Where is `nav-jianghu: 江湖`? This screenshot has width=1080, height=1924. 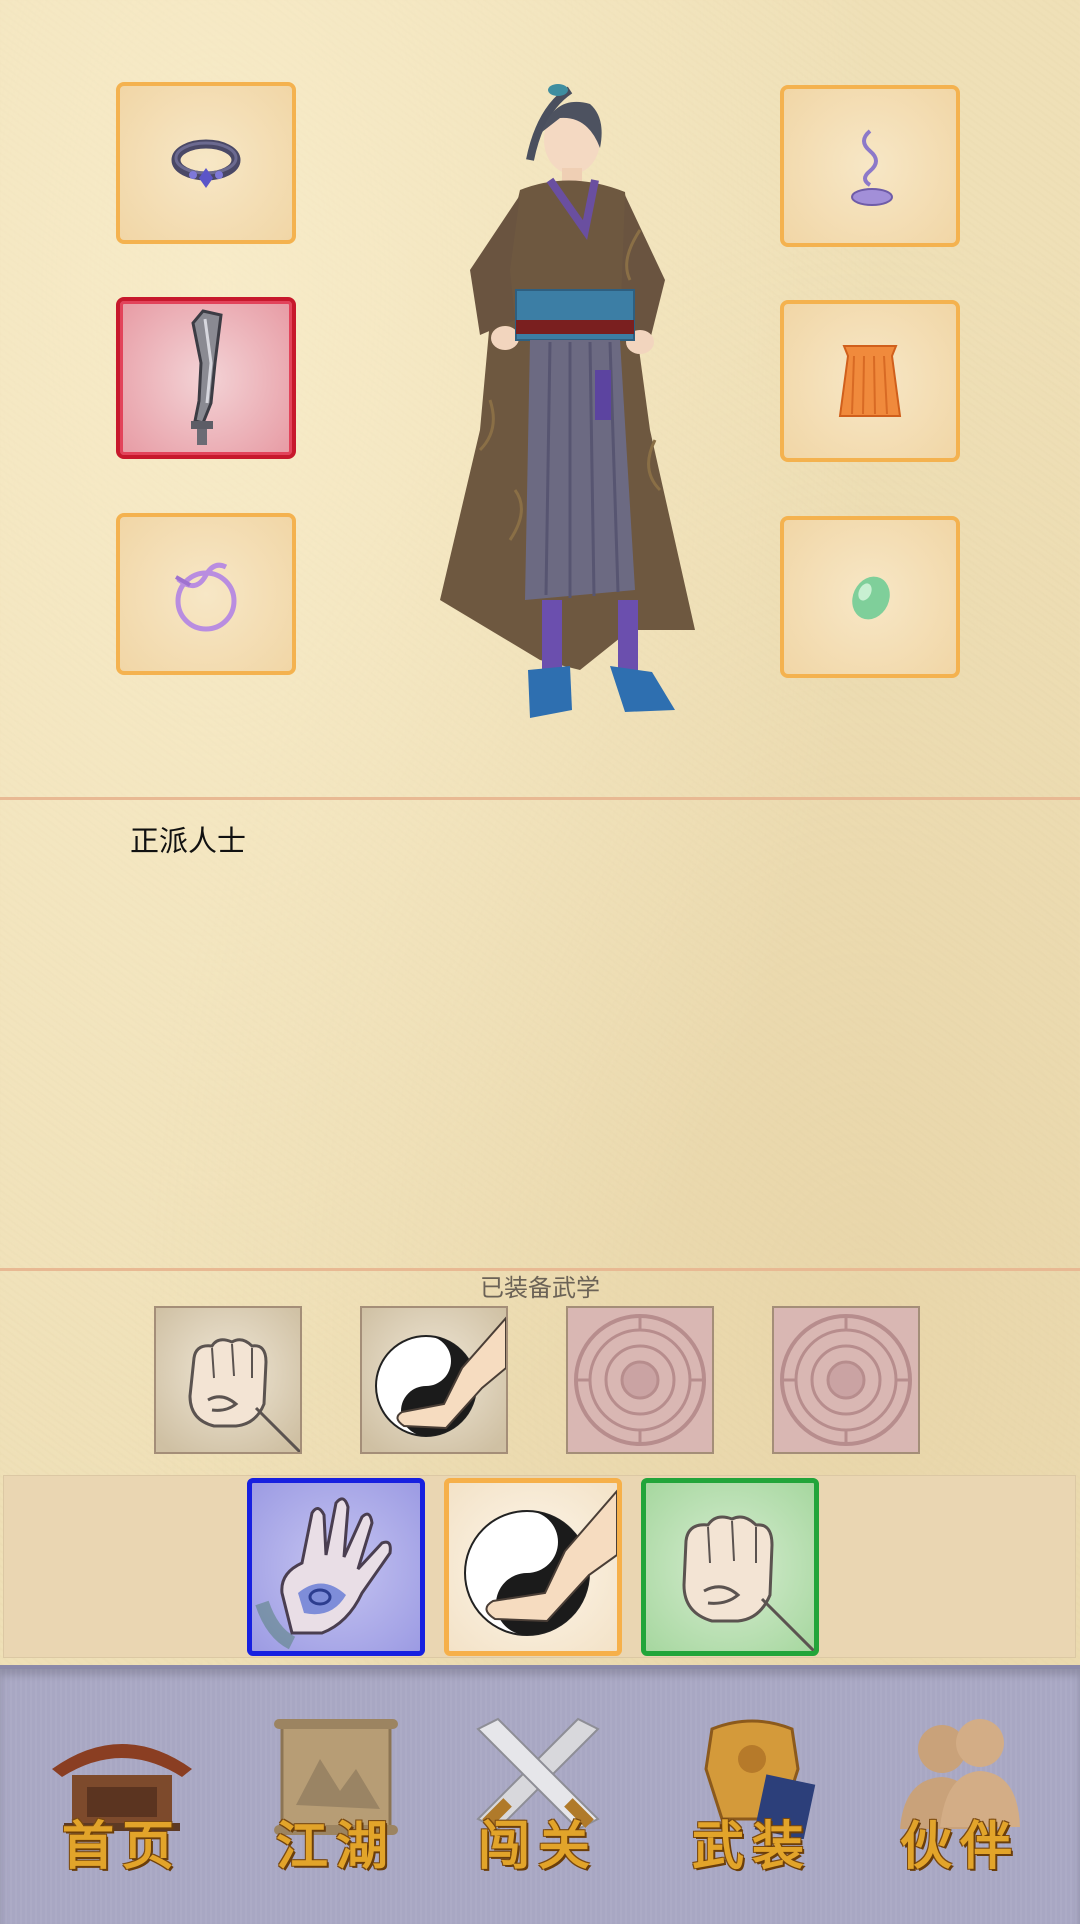 nav-jianghu: 江湖 is located at coordinates (336, 1793).